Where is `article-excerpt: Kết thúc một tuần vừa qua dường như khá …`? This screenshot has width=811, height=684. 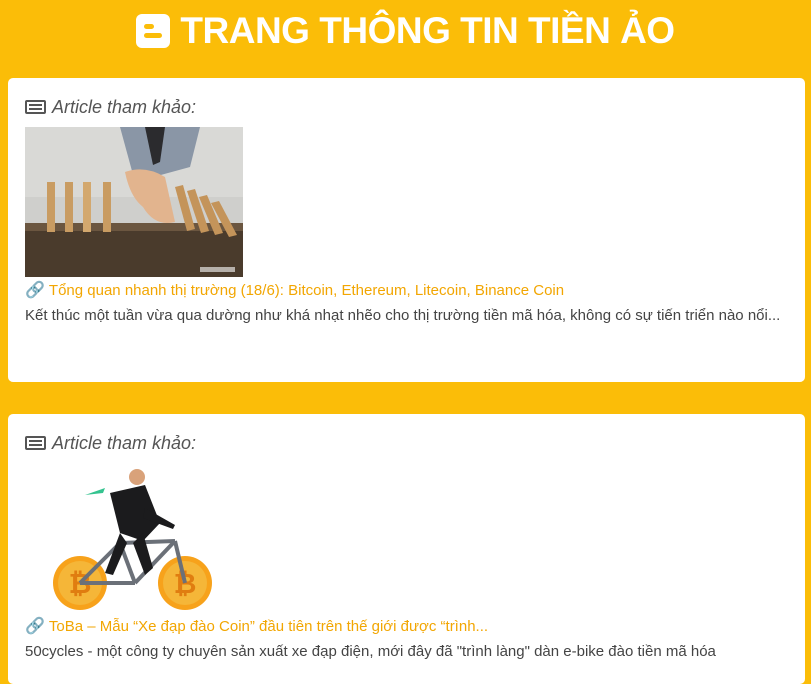 article-excerpt: Kết thúc một tuần vừa qua dường như khá … is located at coordinates (403, 315).